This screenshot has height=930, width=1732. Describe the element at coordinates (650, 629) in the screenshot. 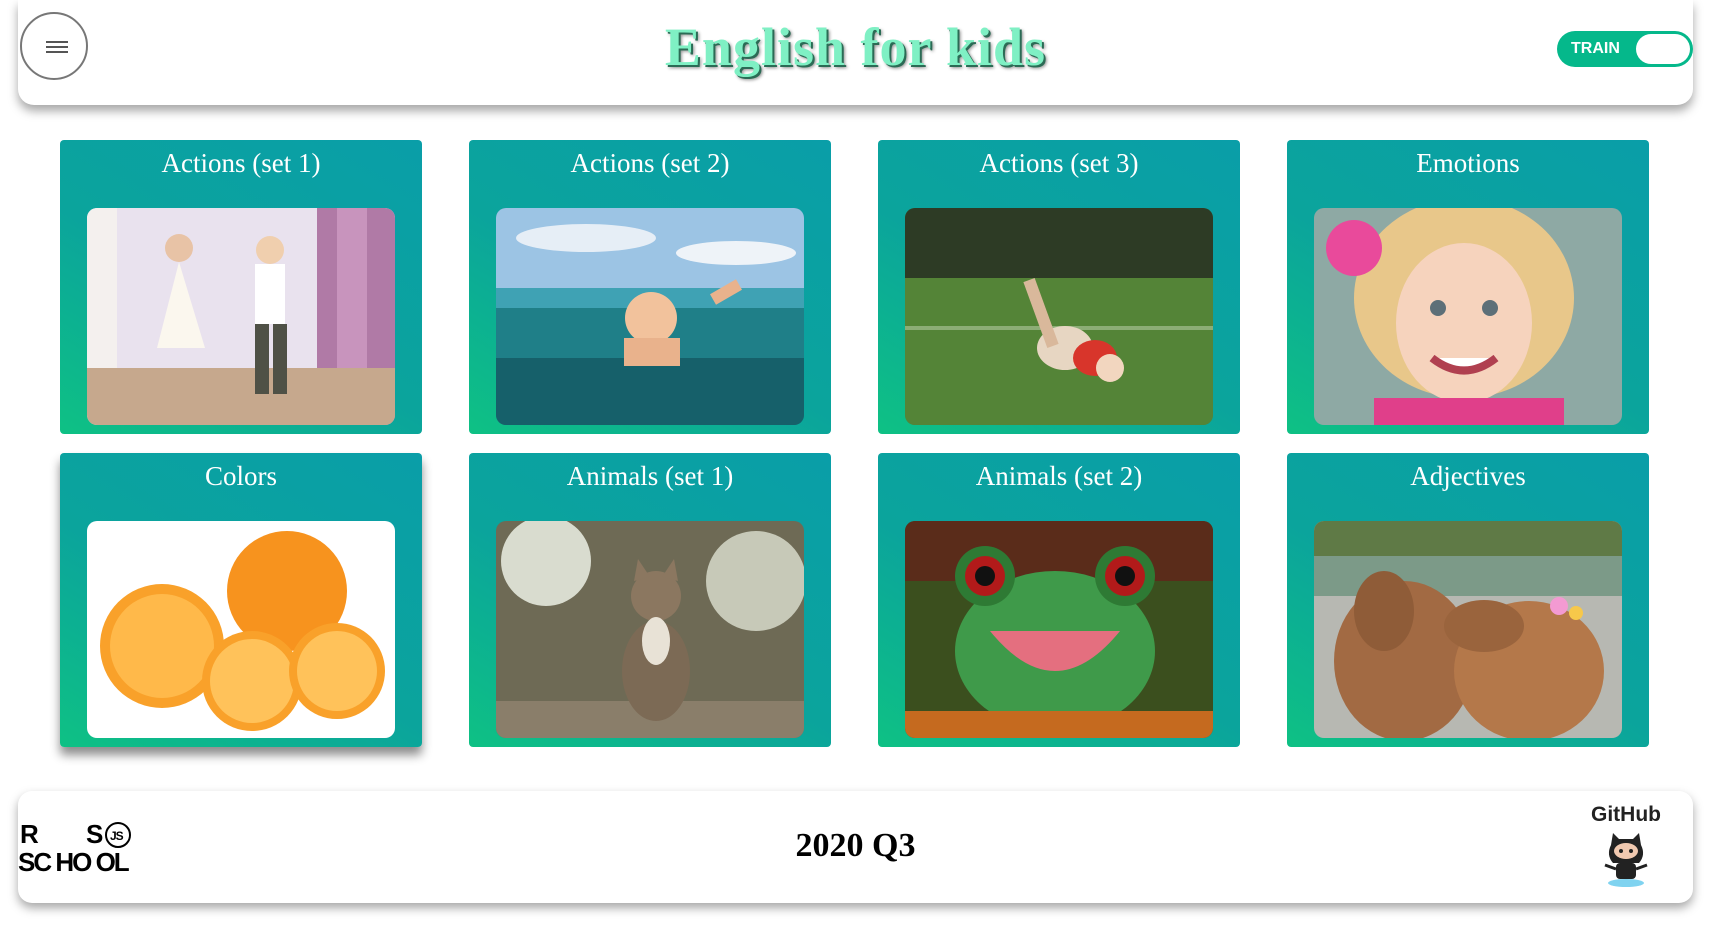

I see `cat-image` at that location.